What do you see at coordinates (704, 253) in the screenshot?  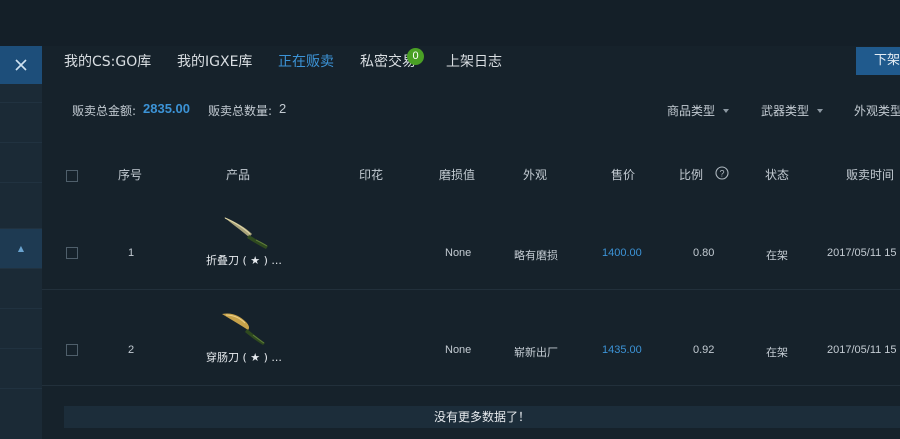 I see `row-ratio: 0.80` at bounding box center [704, 253].